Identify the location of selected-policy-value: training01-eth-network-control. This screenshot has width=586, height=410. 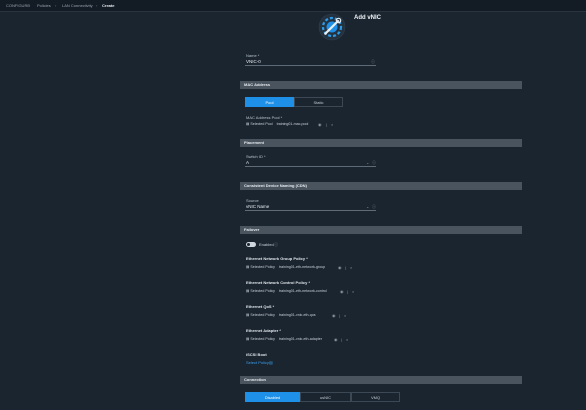
(302, 291).